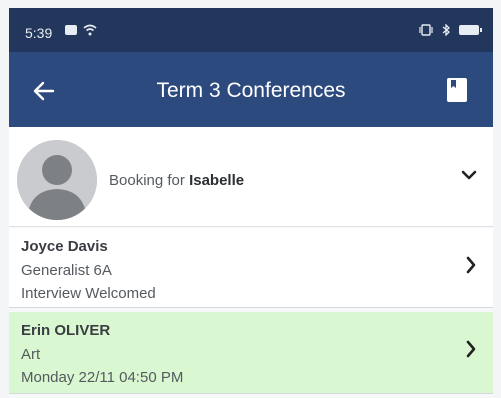 The image size is (501, 398). What do you see at coordinates (251, 30) in the screenshot?
I see `status-bar: 5:39` at bounding box center [251, 30].